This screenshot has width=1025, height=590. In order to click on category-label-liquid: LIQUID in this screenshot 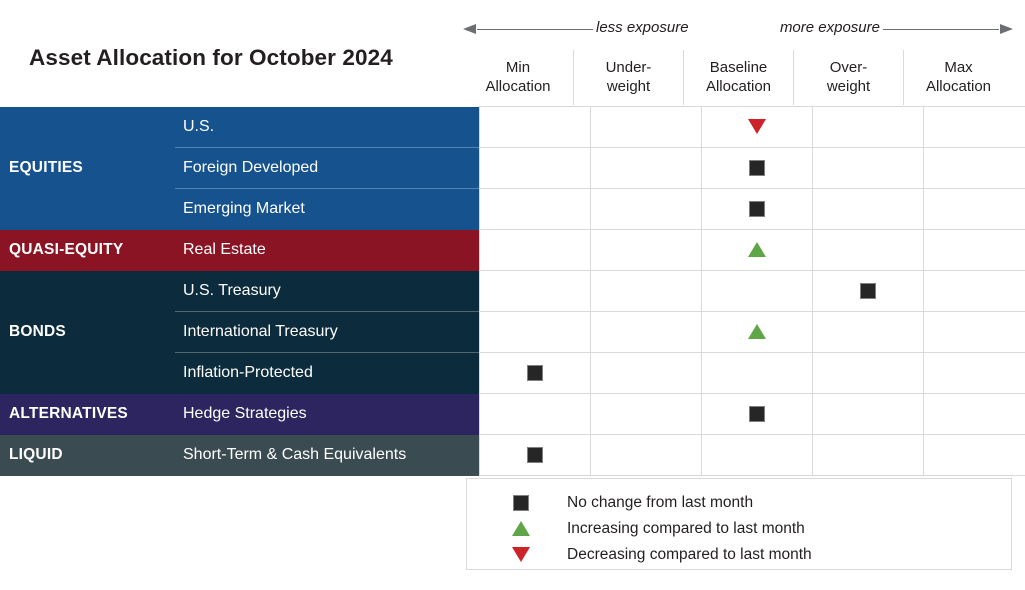, I will do `click(87, 455)`.